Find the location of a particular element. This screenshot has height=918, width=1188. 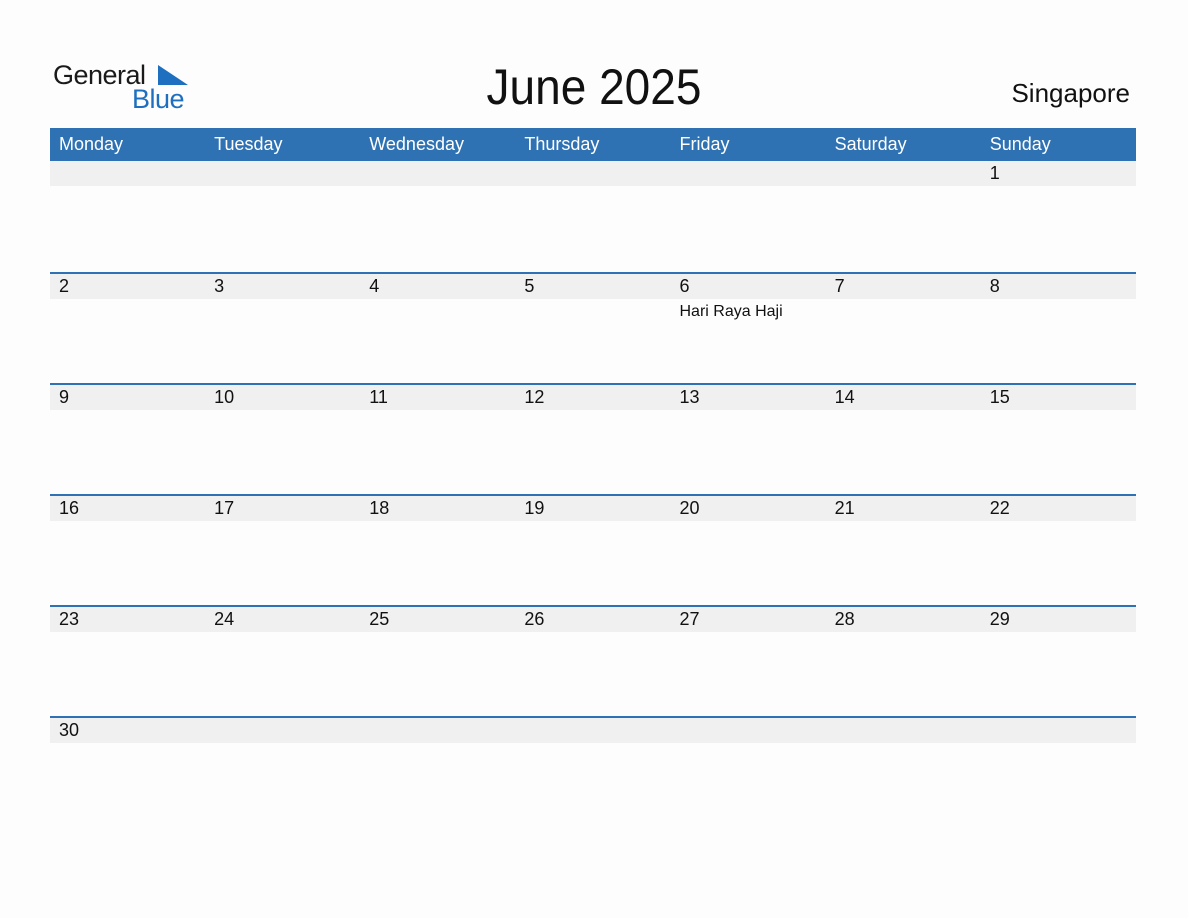

day-number: 13 is located at coordinates (689, 397).